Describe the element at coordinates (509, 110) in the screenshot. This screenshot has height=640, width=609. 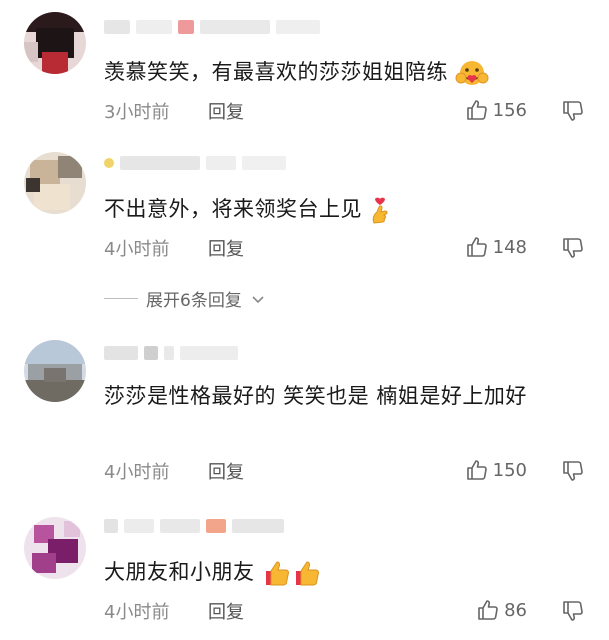
I see `like-count: 156` at that location.